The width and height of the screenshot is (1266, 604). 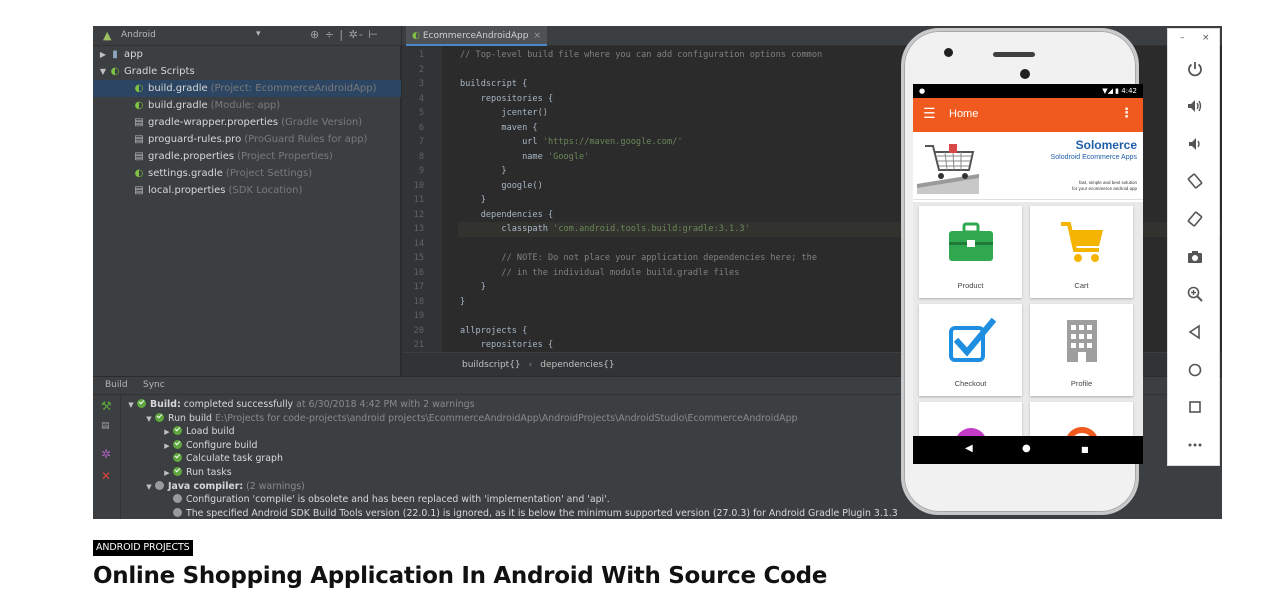 What do you see at coordinates (1195, 106) in the screenshot?
I see `volume-up-icon` at bounding box center [1195, 106].